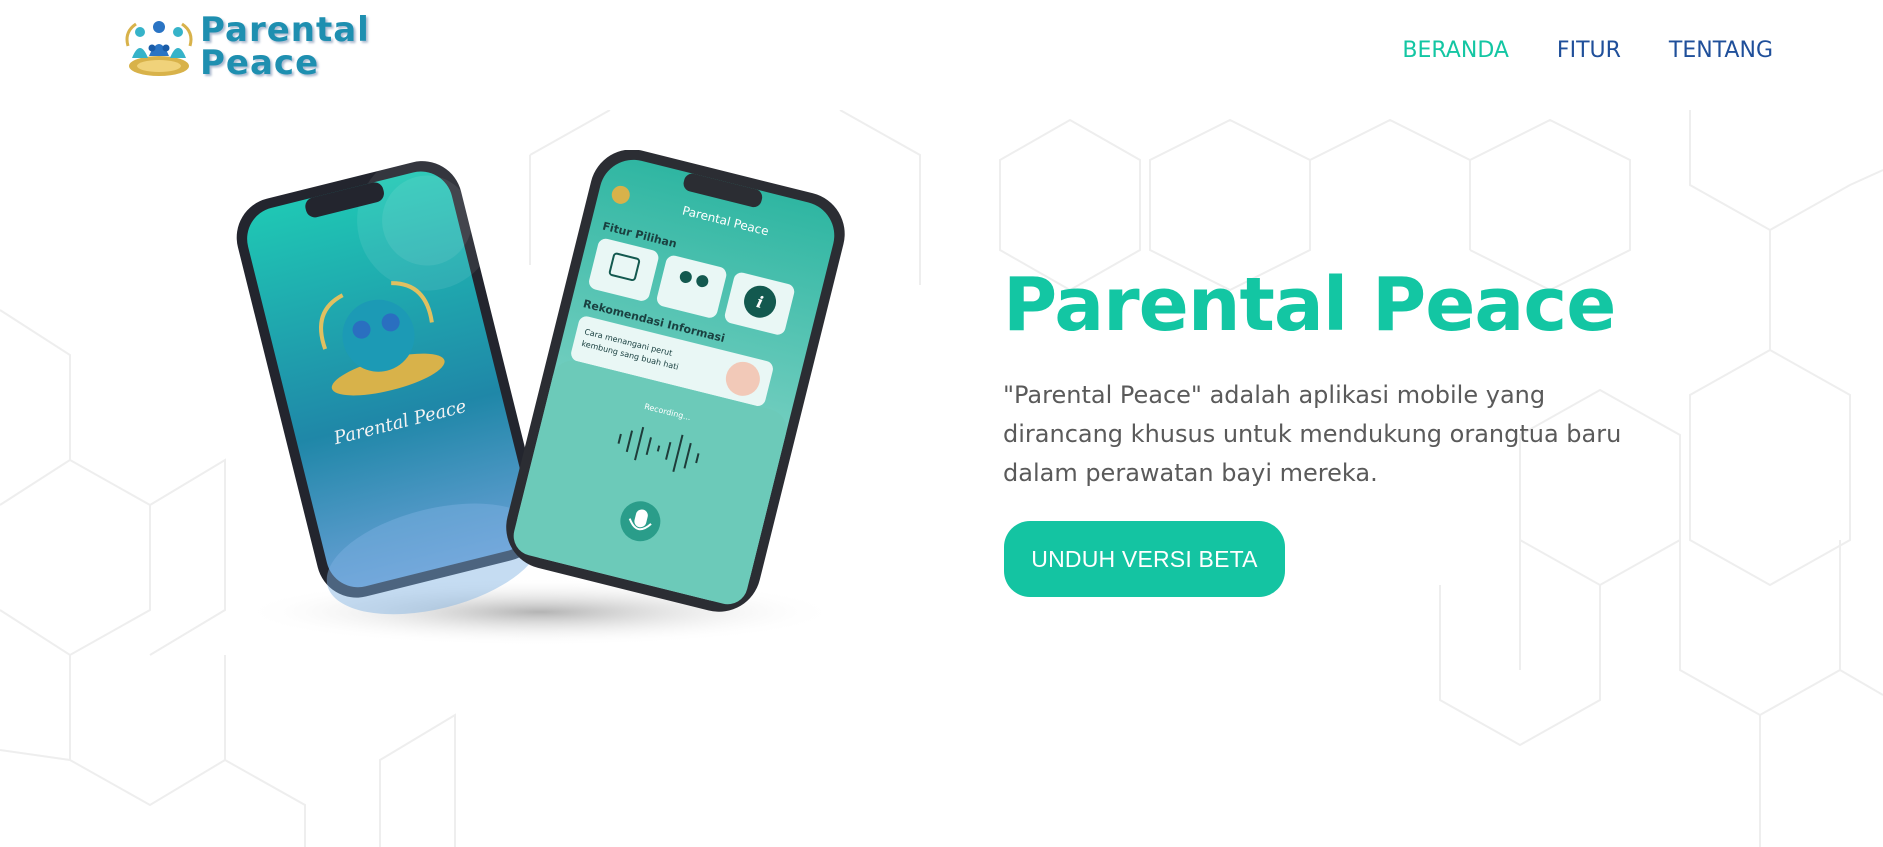 Image resolution: width=1883 pixels, height=847 pixels. I want to click on main-nav: BERANDA FITUR TENTANG, so click(1587, 53).